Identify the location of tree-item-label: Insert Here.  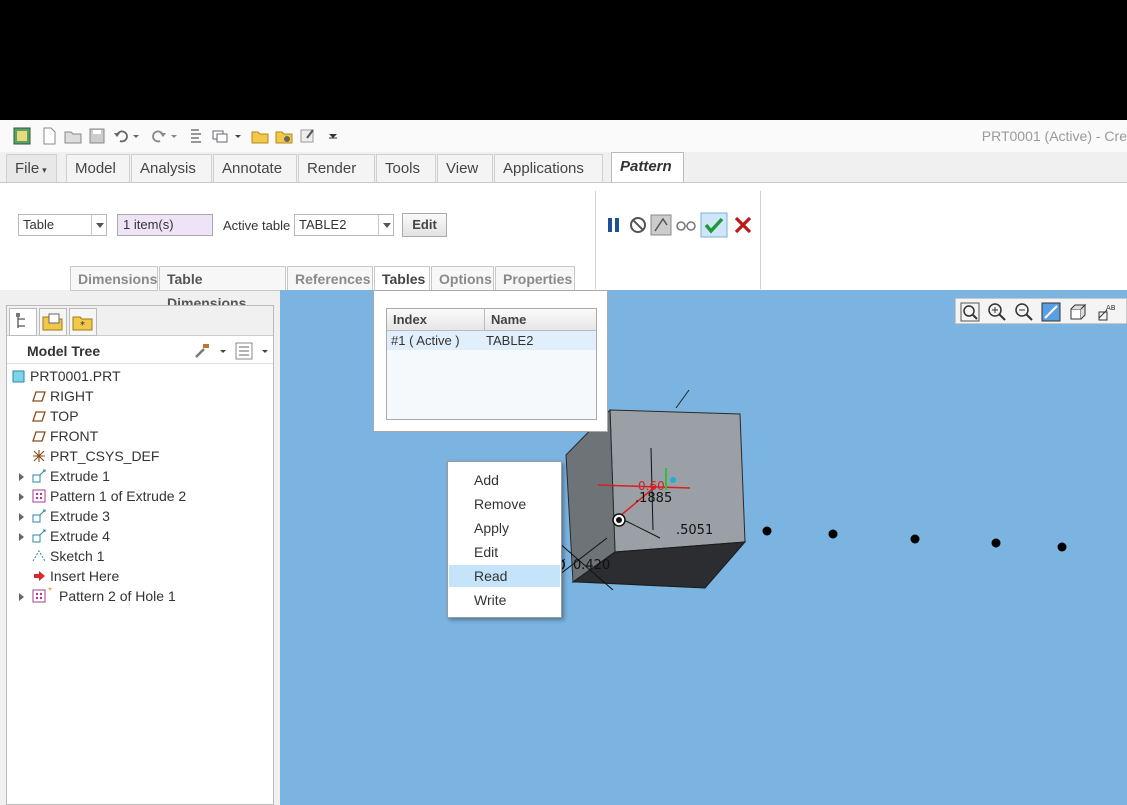
(85, 576).